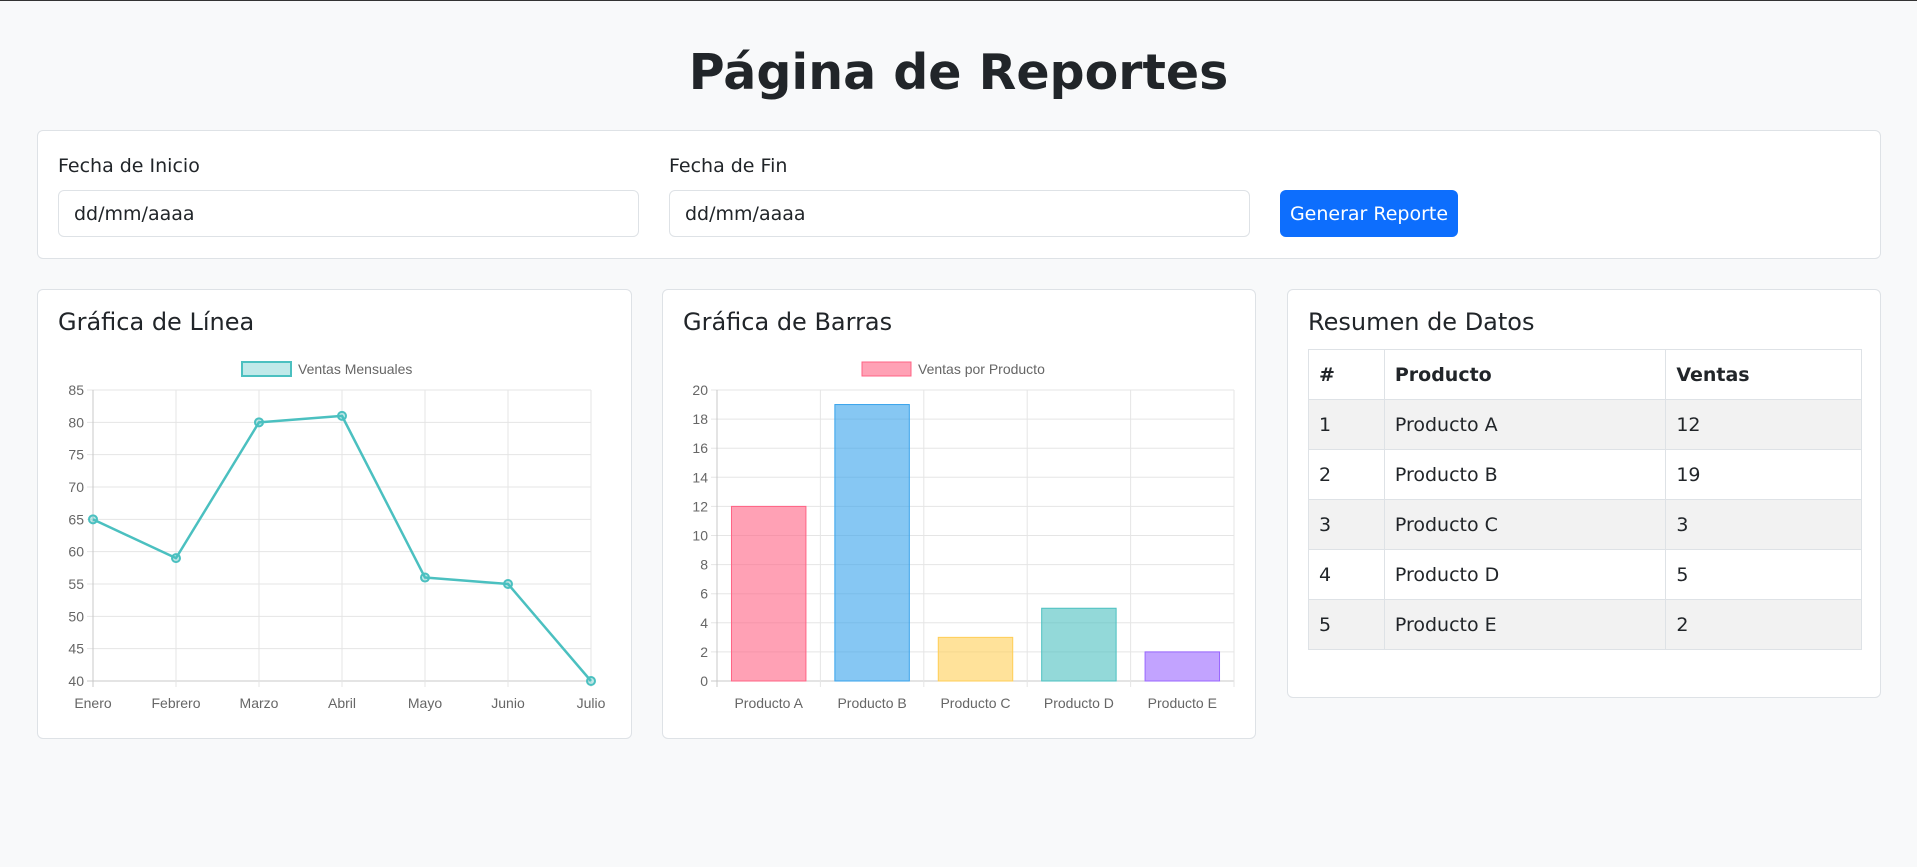 The height and width of the screenshot is (867, 1917). I want to click on y-tick-label: 50, so click(76, 616).